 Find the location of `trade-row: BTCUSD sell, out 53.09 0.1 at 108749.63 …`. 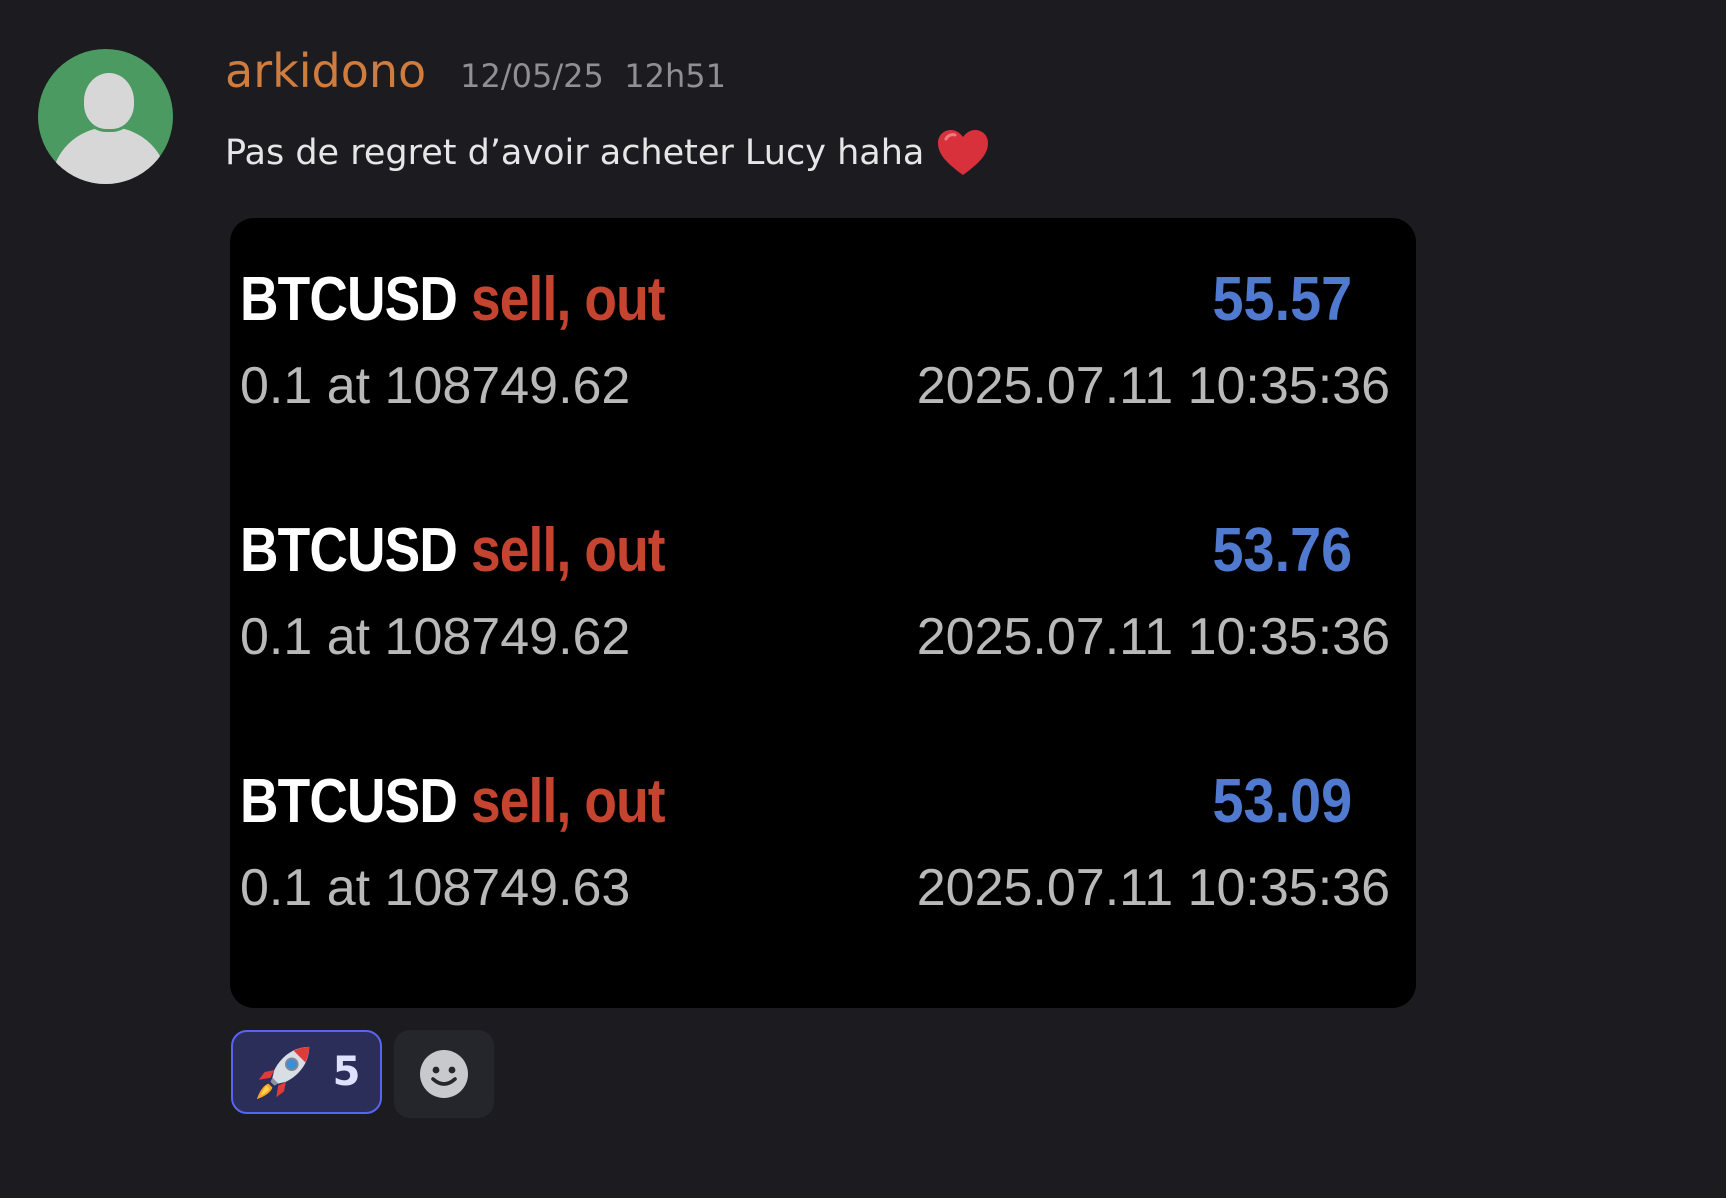

trade-row: BTCUSD sell, out 53.09 0.1 at 108749.63 … is located at coordinates (815, 856).